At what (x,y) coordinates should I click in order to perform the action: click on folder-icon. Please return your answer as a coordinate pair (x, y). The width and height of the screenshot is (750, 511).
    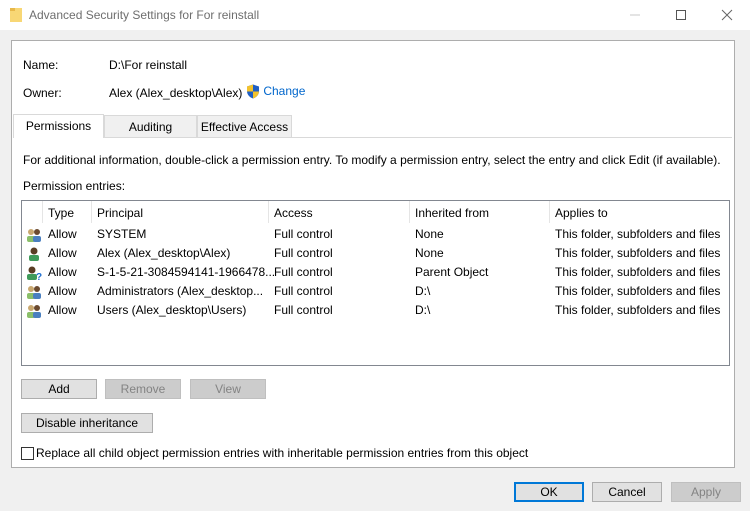
    Looking at the image, I should click on (16, 15).